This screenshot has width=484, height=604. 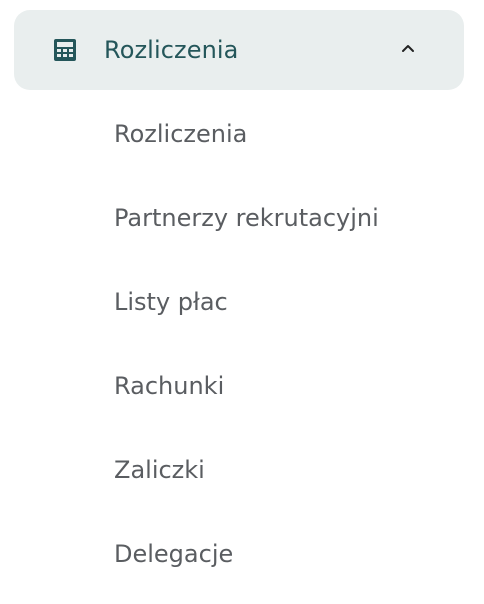 What do you see at coordinates (246, 218) in the screenshot?
I see `submenu-item-label: Partnerzy rekrutacyjni` at bounding box center [246, 218].